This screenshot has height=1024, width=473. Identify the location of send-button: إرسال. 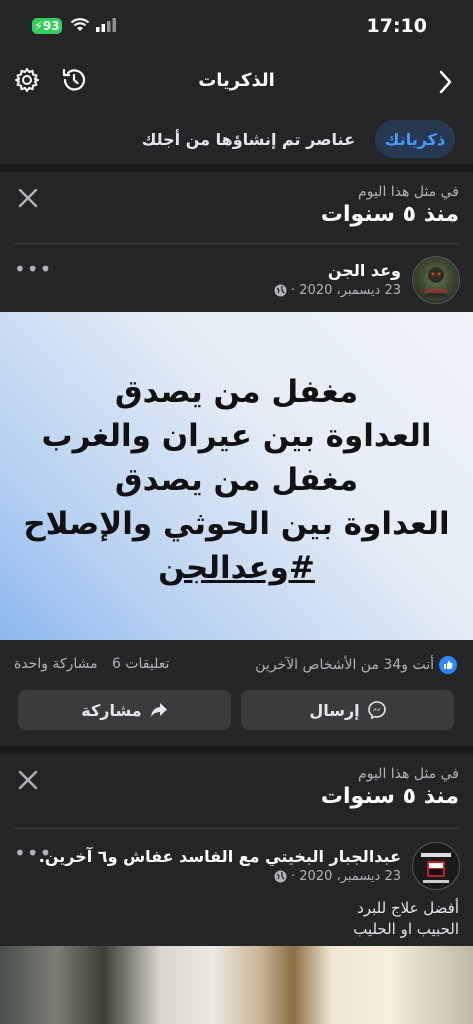
(347, 710).